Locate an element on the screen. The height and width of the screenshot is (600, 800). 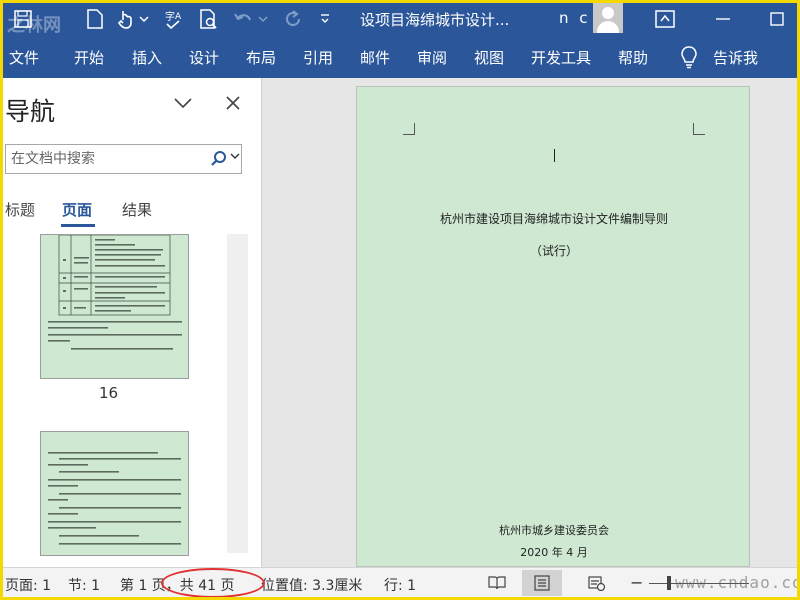
minimize-icon is located at coordinates (723, 19).